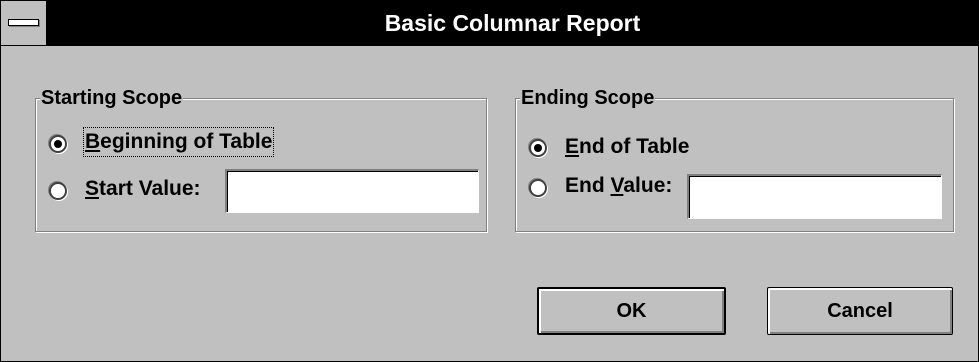 This screenshot has height=362, width=979. What do you see at coordinates (178, 142) in the screenshot?
I see `beginning-of-table-label: Beginning of Table` at bounding box center [178, 142].